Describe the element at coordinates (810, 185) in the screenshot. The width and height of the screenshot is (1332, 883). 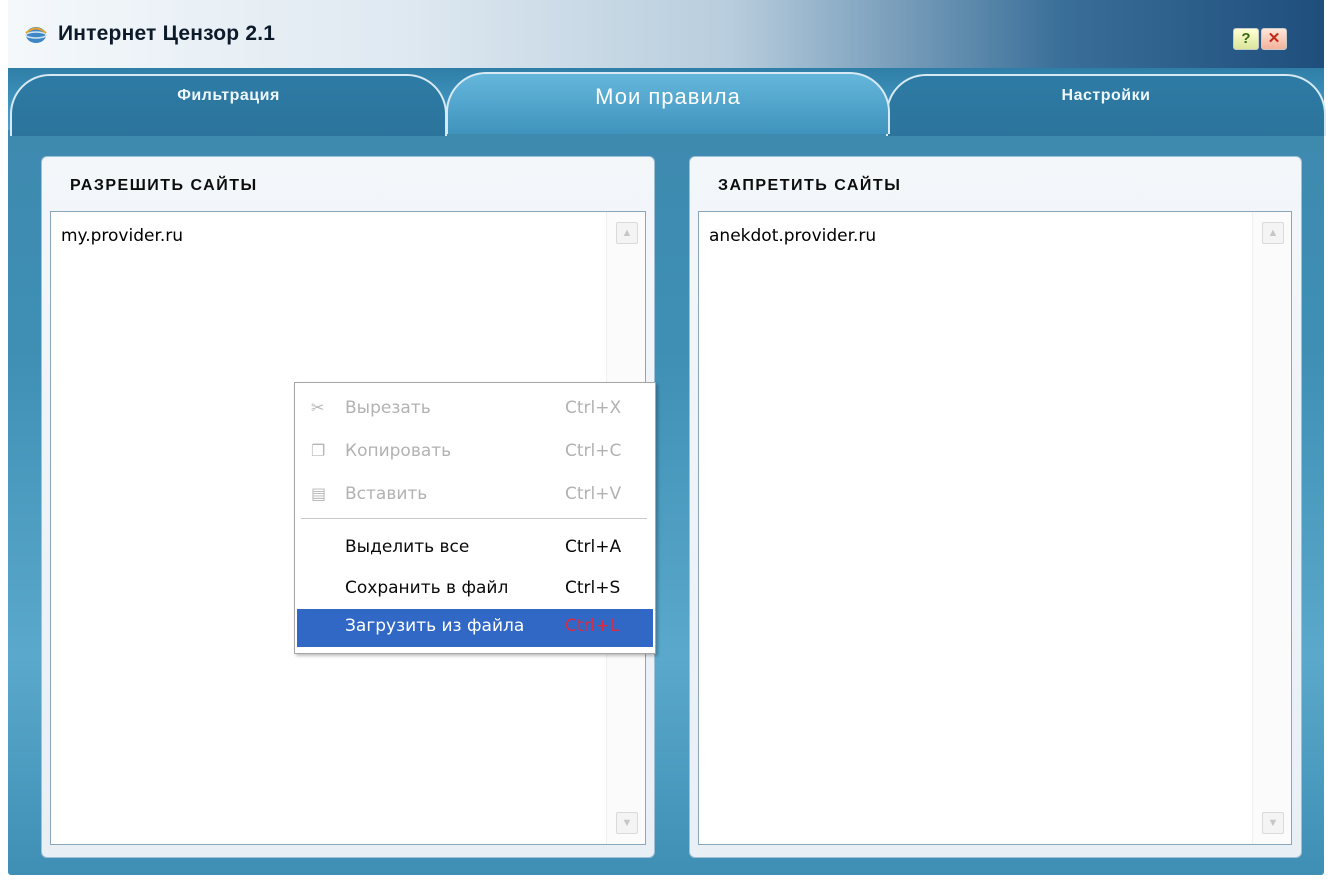
I see `deny-sites-title: ЗАПРЕТИТЬ САЙТЫ` at that location.